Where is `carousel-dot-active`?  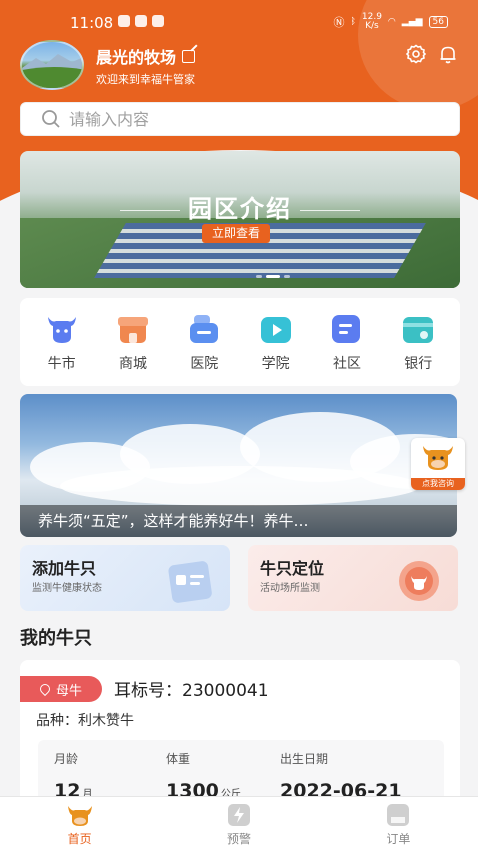 carousel-dot-active is located at coordinates (273, 276).